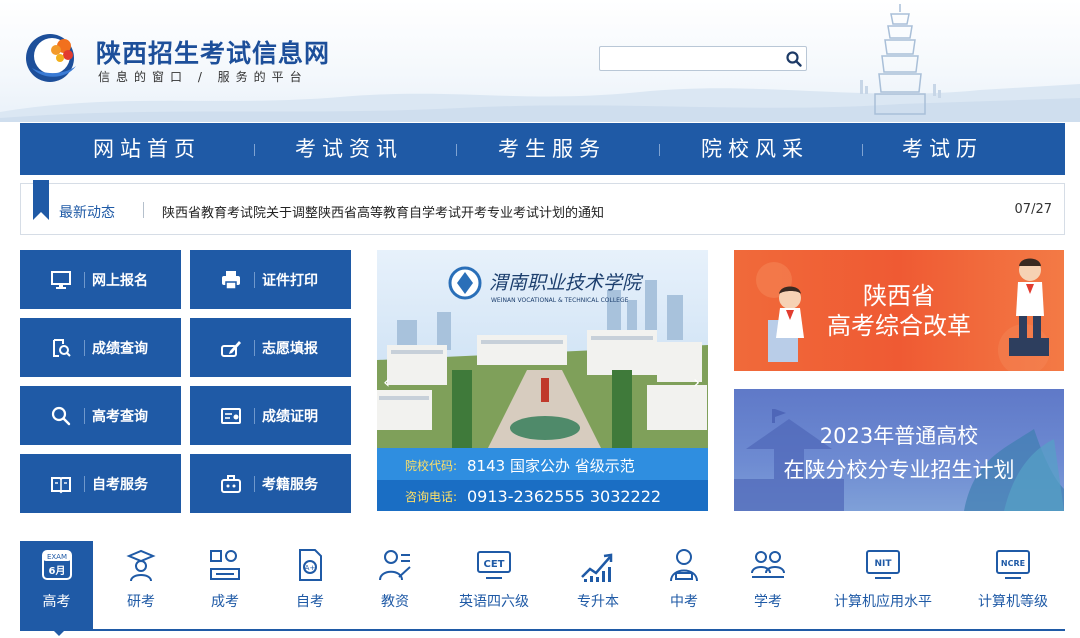 The height and width of the screenshot is (638, 1080). Describe the element at coordinates (310, 568) in the screenshot. I see `svg-text: A+` at that location.